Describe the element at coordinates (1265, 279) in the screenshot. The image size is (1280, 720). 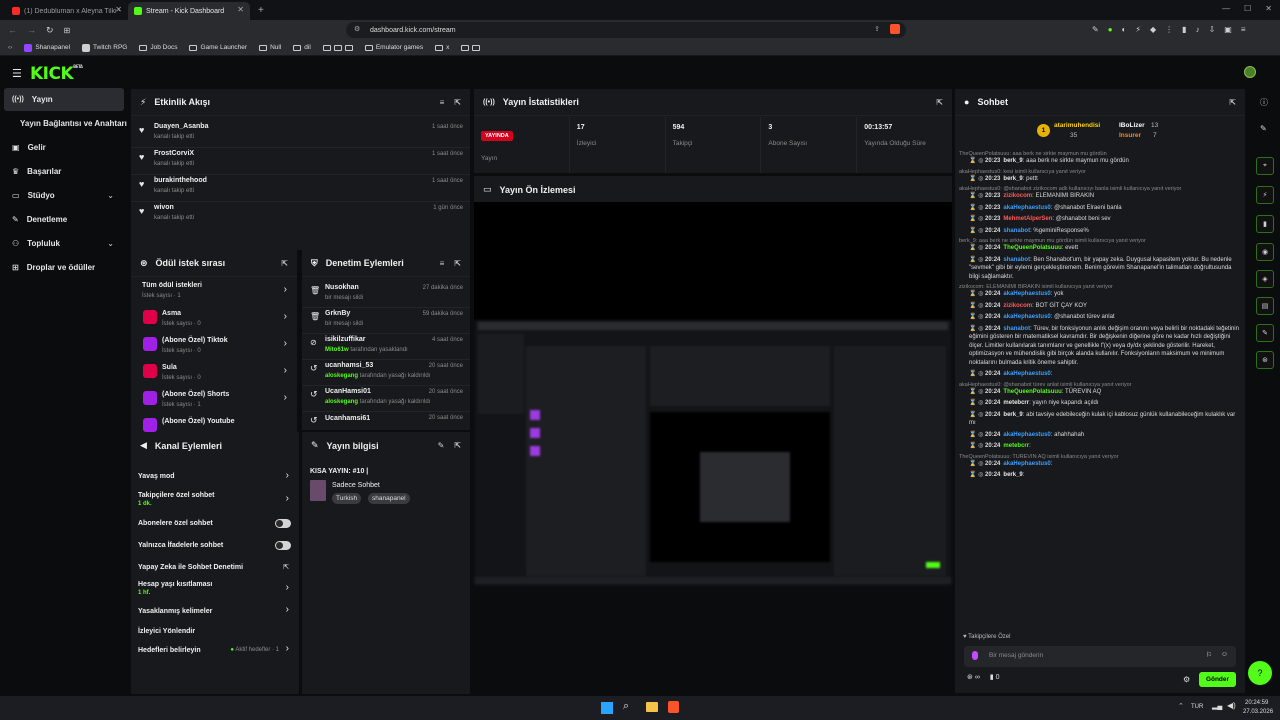
I see `rail-button: ◈` at that location.